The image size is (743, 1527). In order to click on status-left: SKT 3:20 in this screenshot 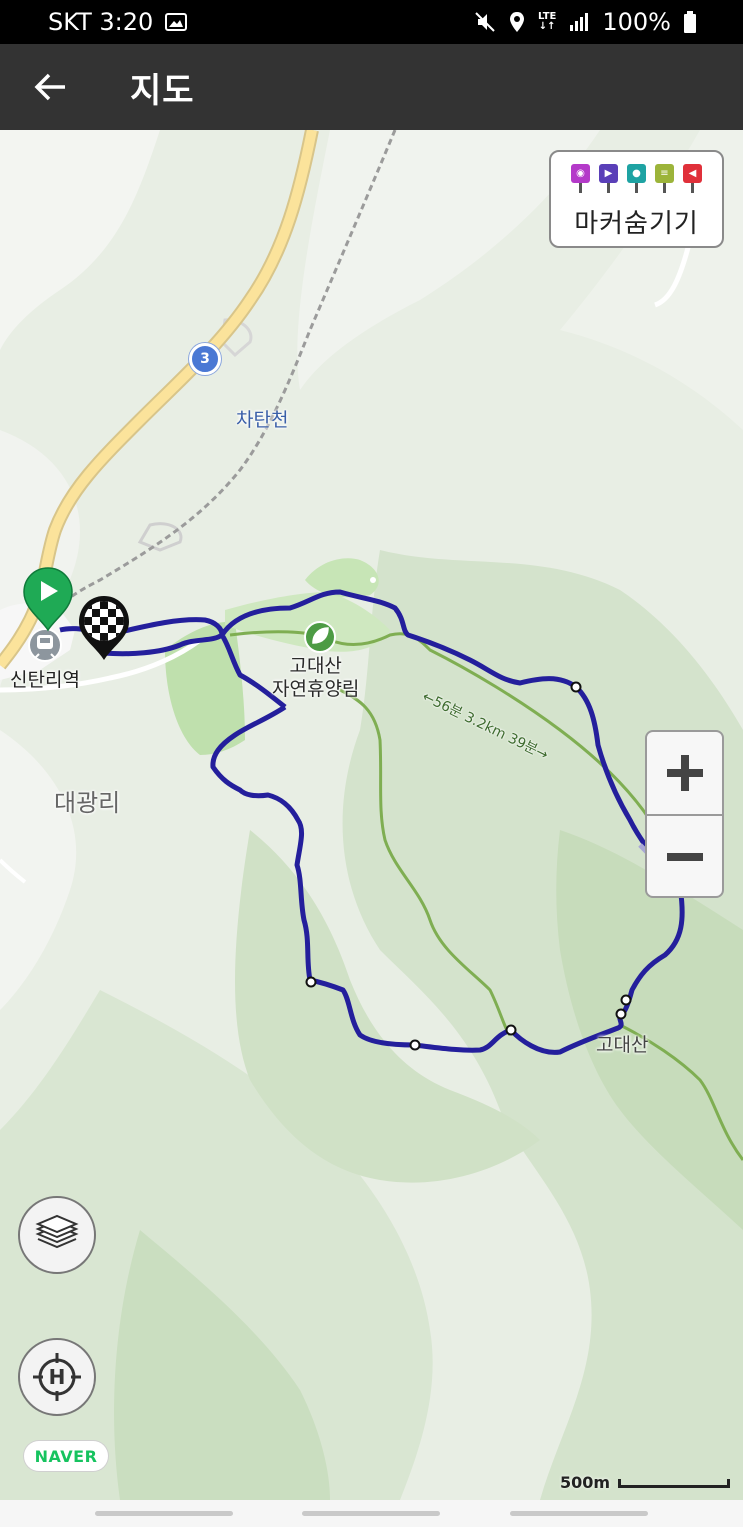, I will do `click(118, 22)`.